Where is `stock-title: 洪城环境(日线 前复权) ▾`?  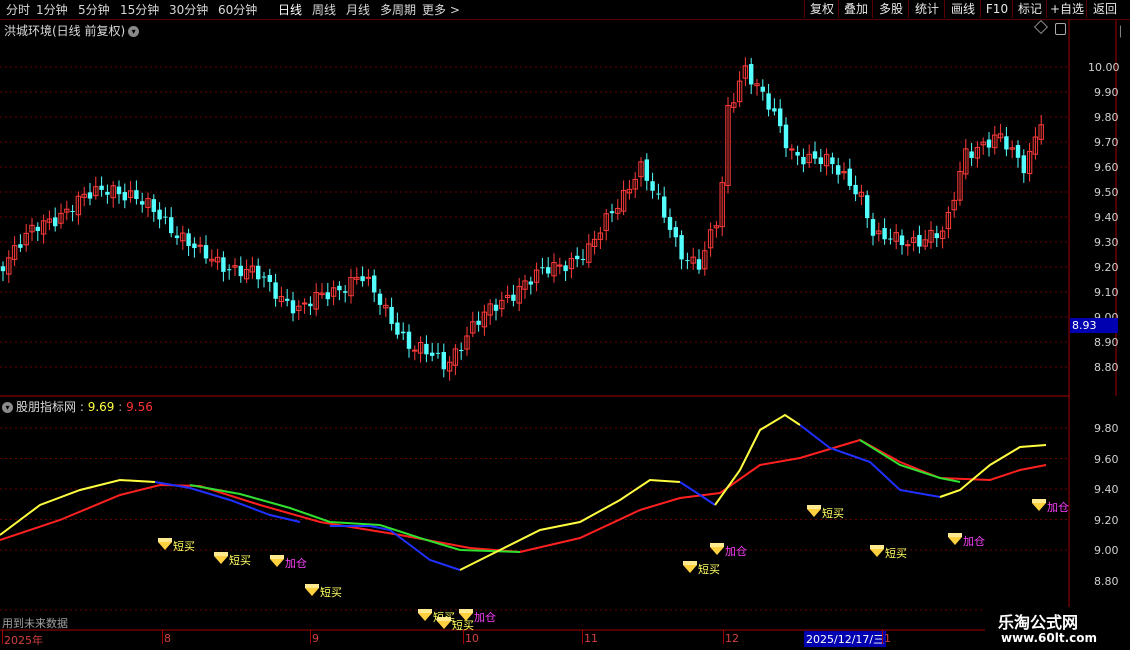
stock-title: 洪城环境(日线 前复权) ▾ is located at coordinates (72, 30).